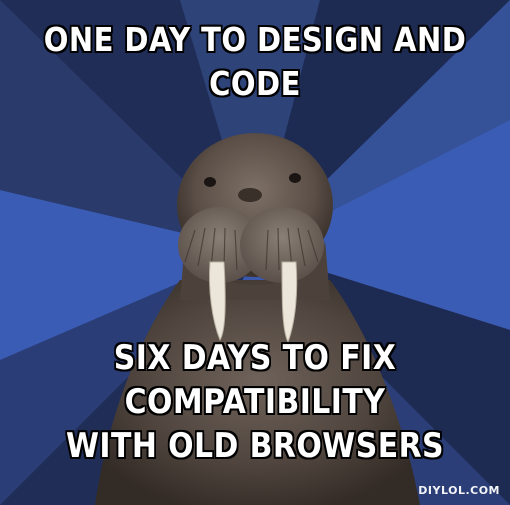  What do you see at coordinates (255, 446) in the screenshot?
I see `bottom-caption-line-2: WITH OLD BROWSERS` at bounding box center [255, 446].